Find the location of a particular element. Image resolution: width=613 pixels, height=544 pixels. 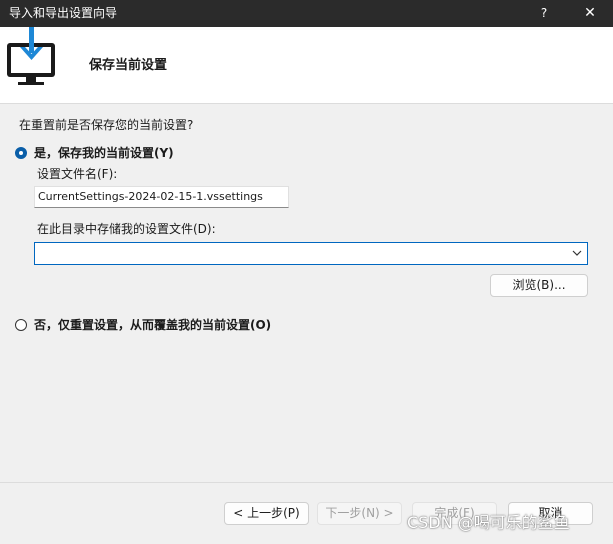

question-text: 在重置前是否保存您的当前设置? is located at coordinates (106, 125).